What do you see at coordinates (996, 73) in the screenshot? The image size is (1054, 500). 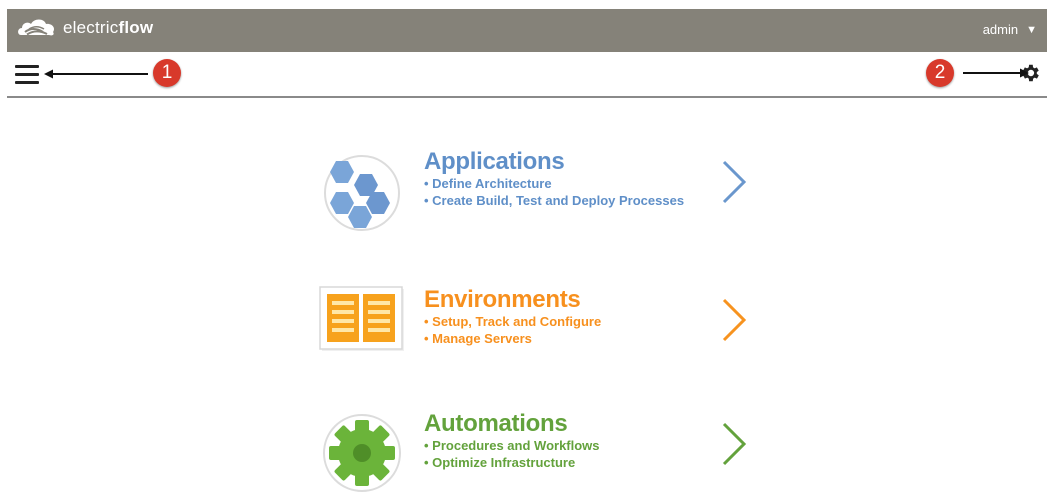 I see `callout-arrow-right` at bounding box center [996, 73].